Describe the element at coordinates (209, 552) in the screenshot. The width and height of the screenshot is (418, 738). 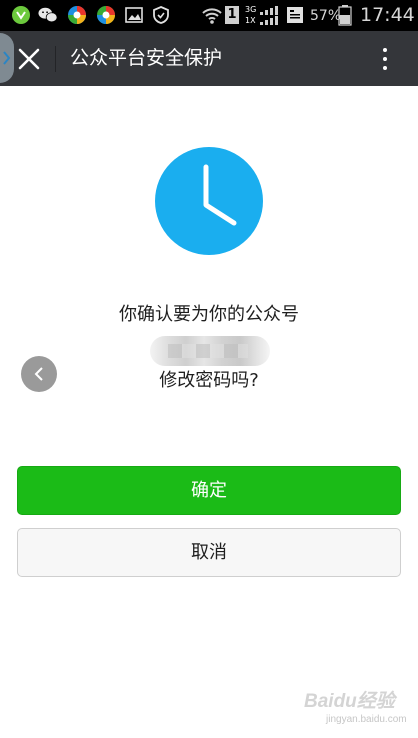
I see `cancel-button: 取消` at that location.